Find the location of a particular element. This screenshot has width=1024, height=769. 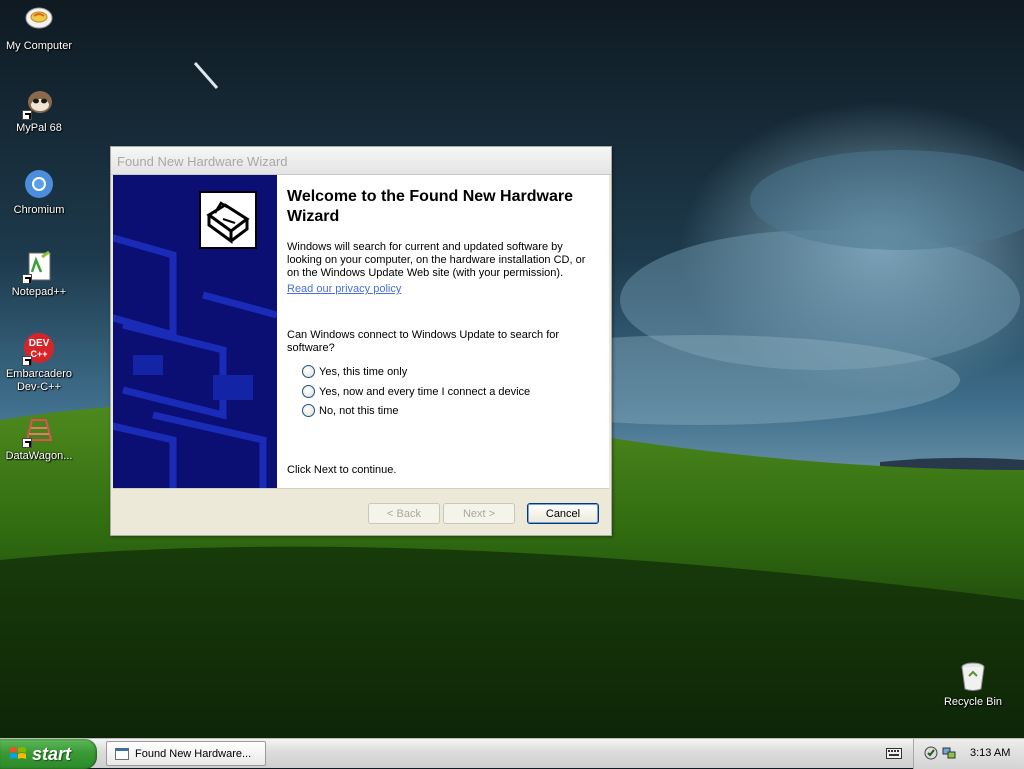

next-button: Next > is located at coordinates (479, 513).